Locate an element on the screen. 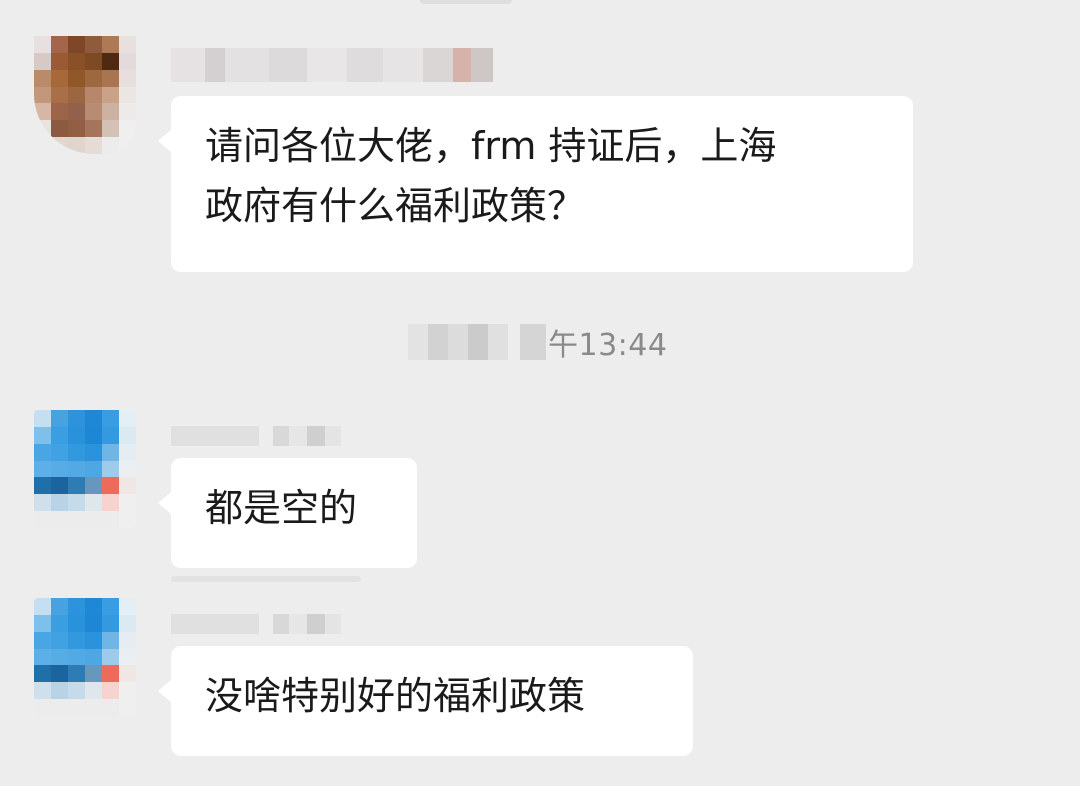 Image resolution: width=1080 pixels, height=786 pixels. timestamp-text: 午13:44 is located at coordinates (608, 345).